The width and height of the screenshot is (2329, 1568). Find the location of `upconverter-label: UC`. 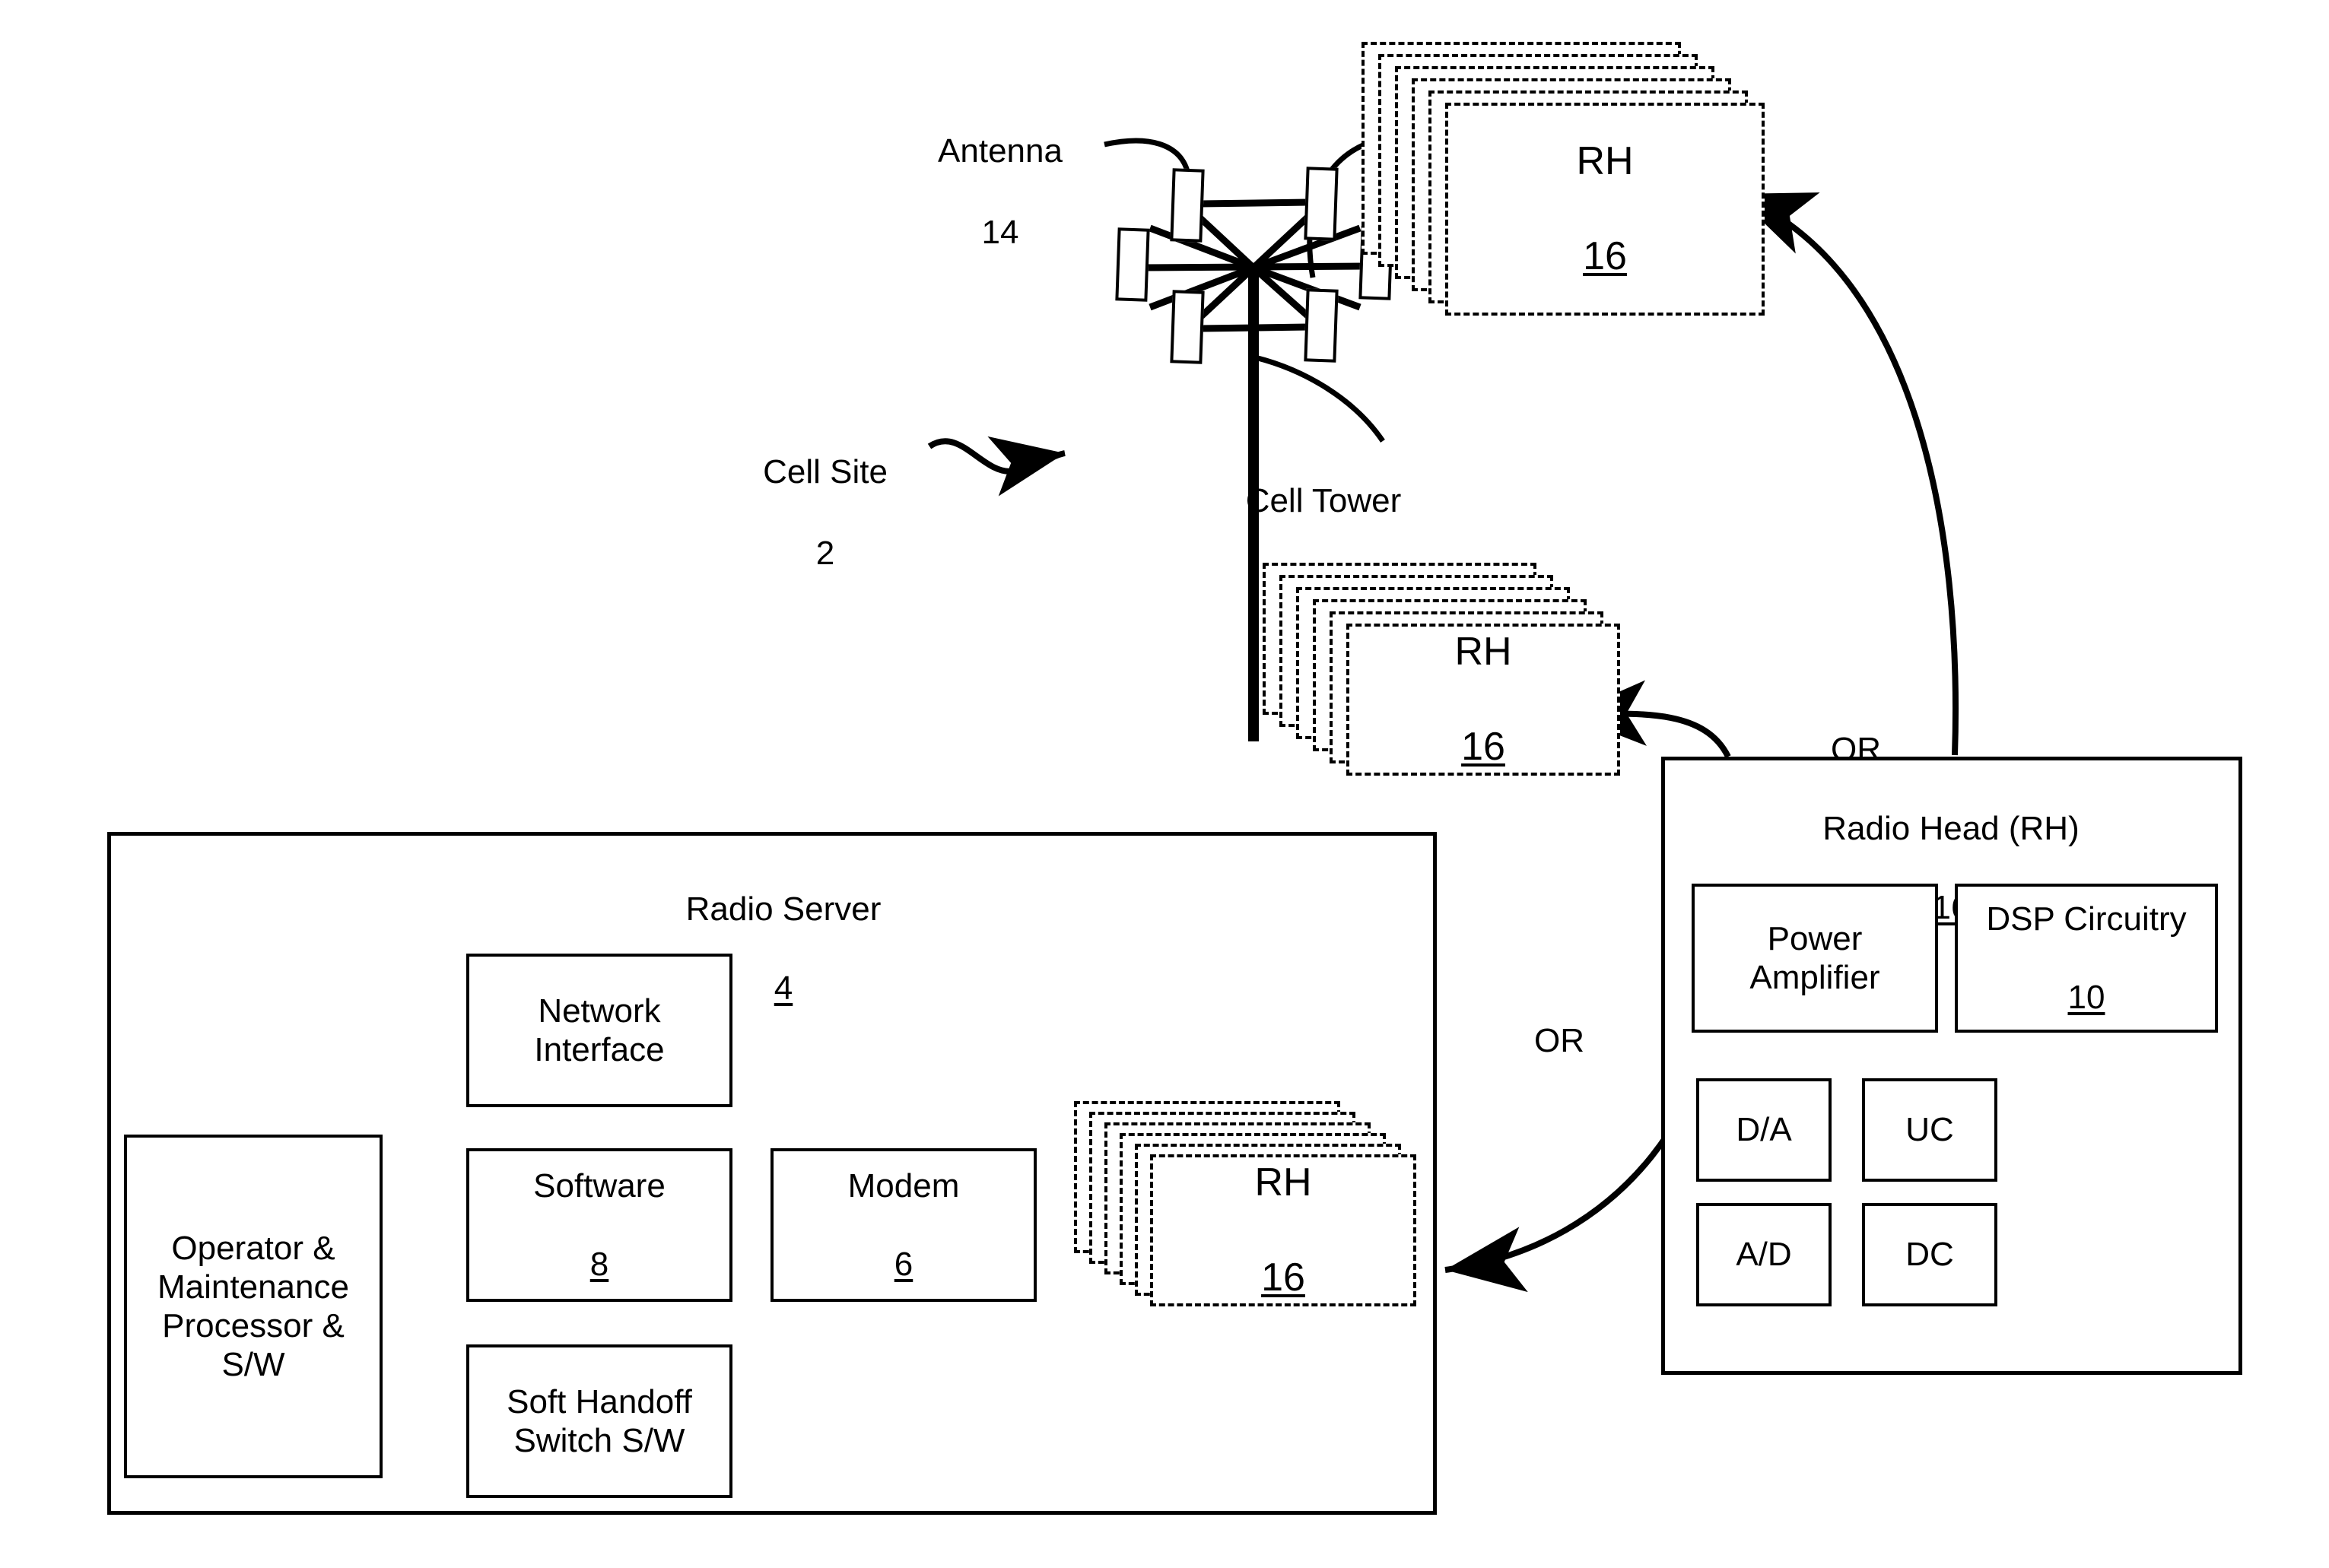

upconverter-label: UC is located at coordinates (1929, 1130).